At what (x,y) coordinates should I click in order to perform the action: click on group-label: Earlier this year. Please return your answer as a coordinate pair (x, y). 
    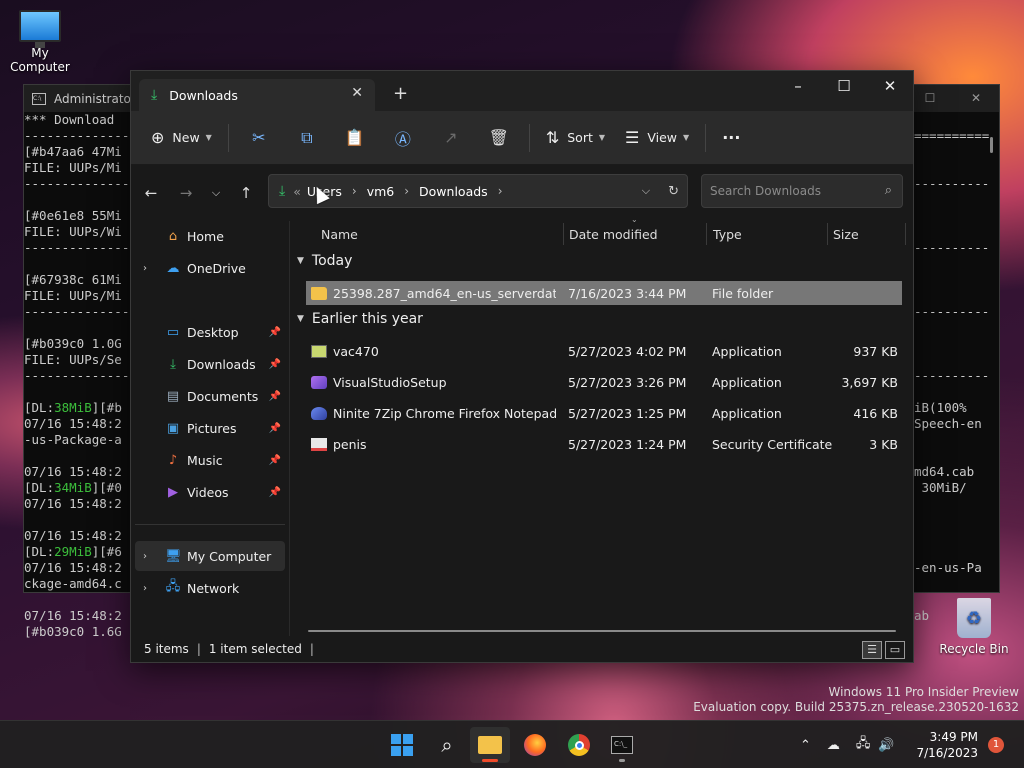
    Looking at the image, I should click on (367, 319).